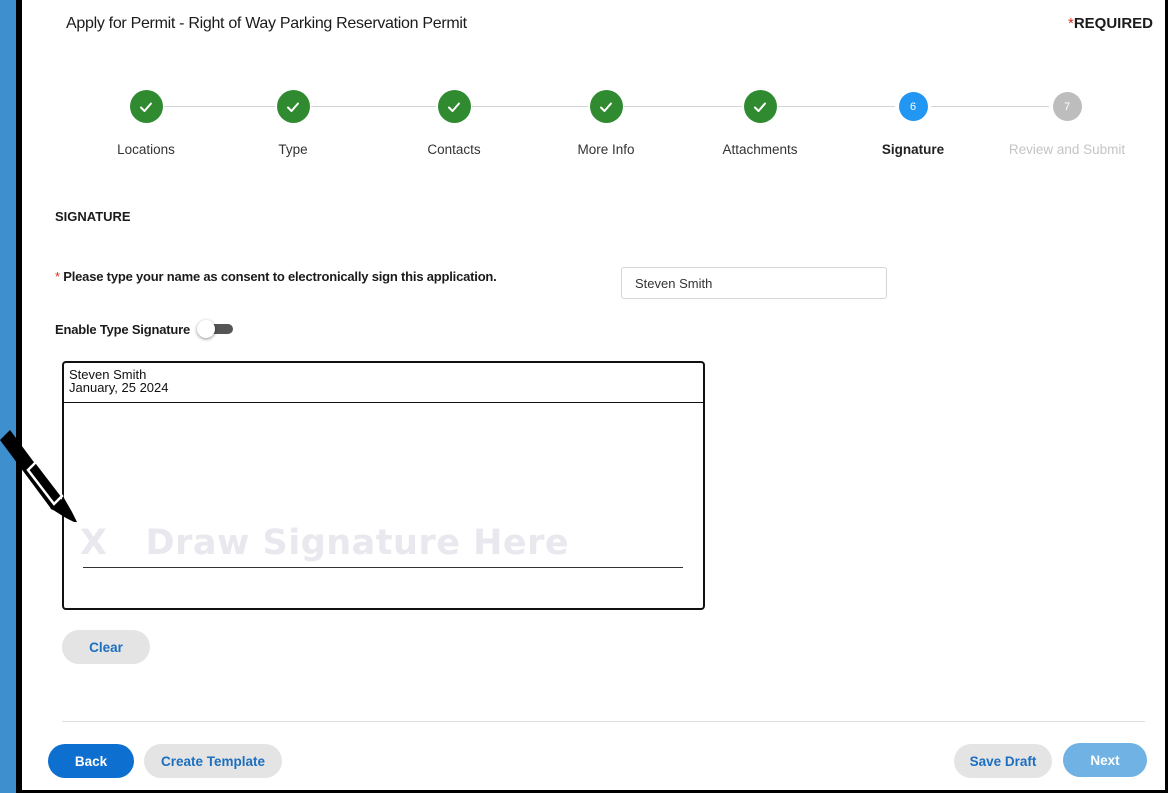 The image size is (1168, 793). Describe the element at coordinates (754, 283) in the screenshot. I see `signer-name-input` at that location.